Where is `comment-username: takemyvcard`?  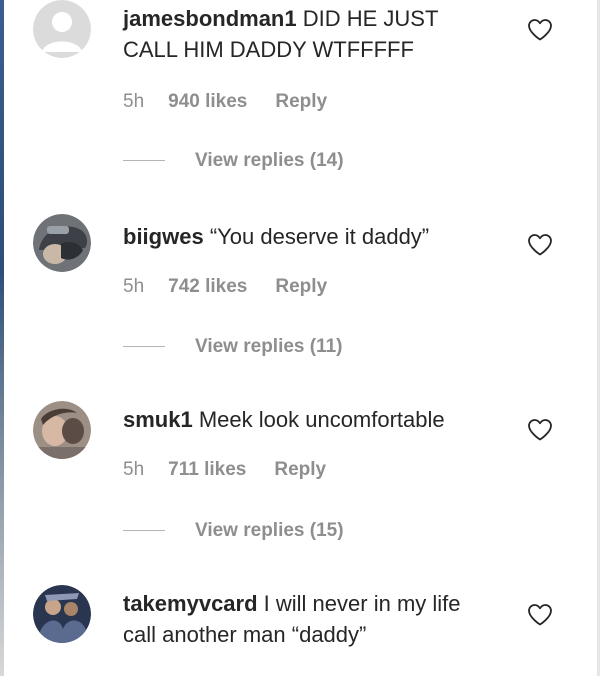
comment-username: takemyvcard is located at coordinates (190, 603).